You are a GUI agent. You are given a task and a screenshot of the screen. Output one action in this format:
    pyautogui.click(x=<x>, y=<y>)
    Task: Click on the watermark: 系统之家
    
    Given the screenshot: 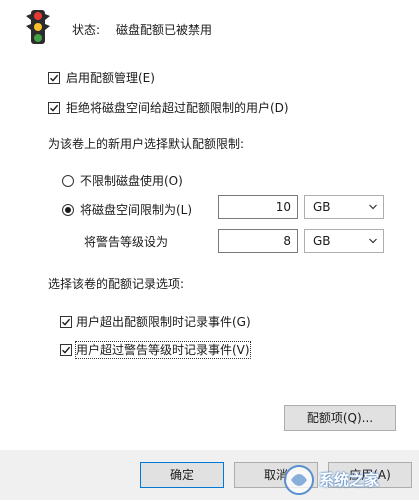 What is the action you would take?
    pyautogui.click(x=349, y=478)
    